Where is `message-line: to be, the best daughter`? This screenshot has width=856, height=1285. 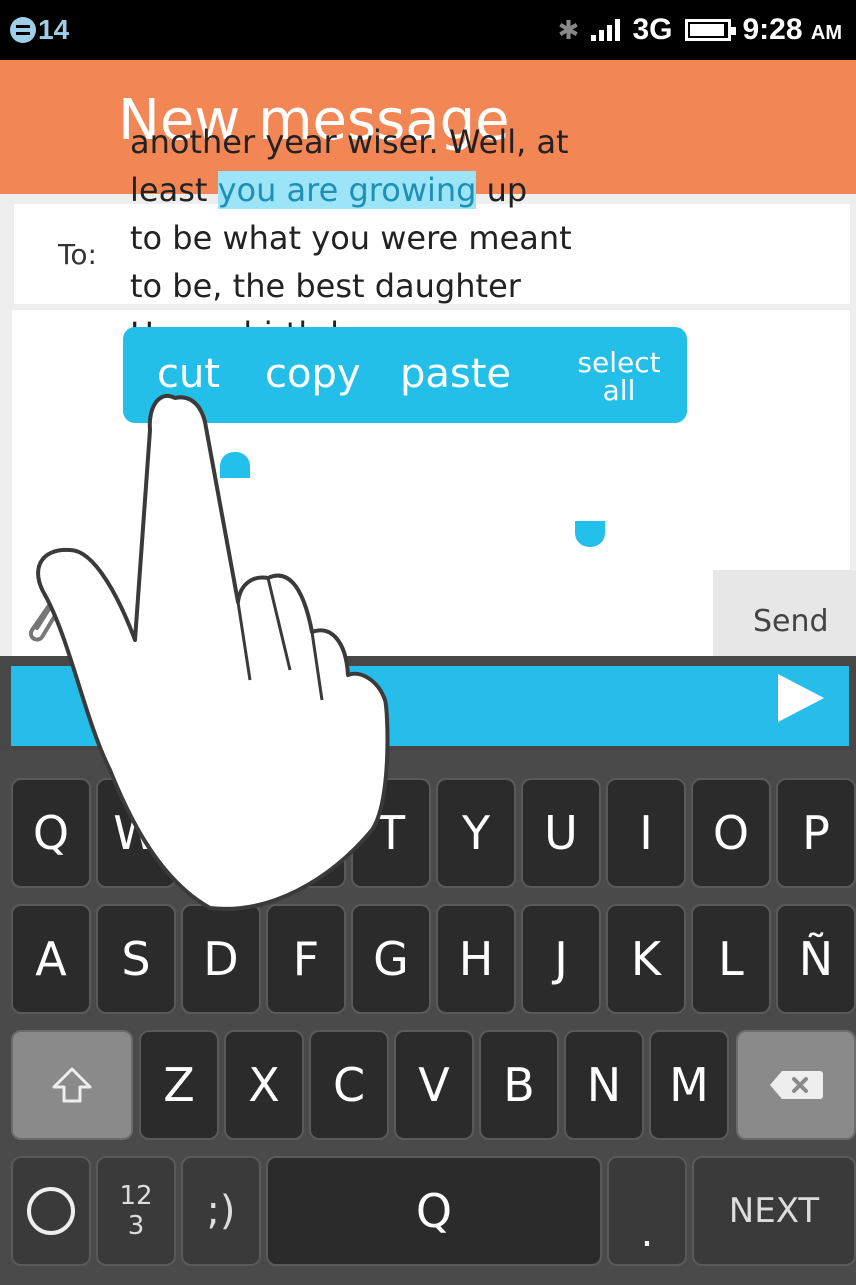
message-line: to be, the best daughter is located at coordinates (325, 286).